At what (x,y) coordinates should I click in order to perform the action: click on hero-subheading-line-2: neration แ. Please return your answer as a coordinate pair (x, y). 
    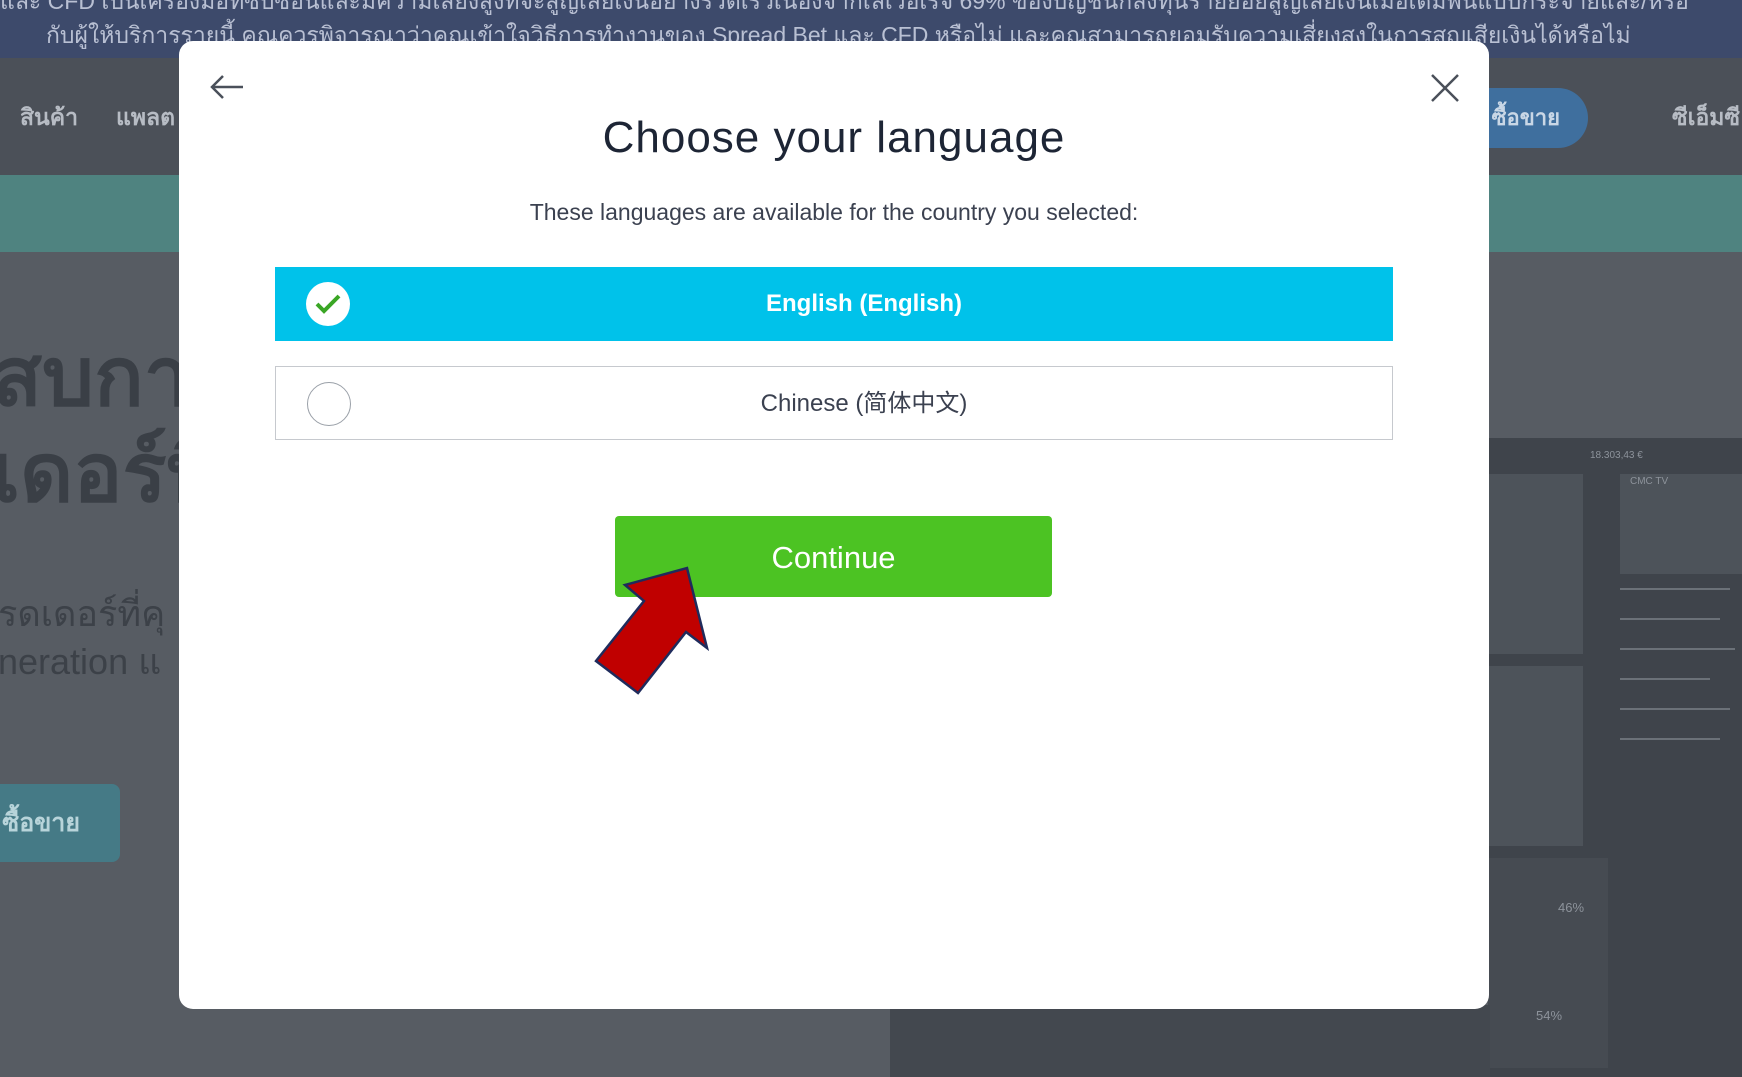
    Looking at the image, I should click on (81, 661).